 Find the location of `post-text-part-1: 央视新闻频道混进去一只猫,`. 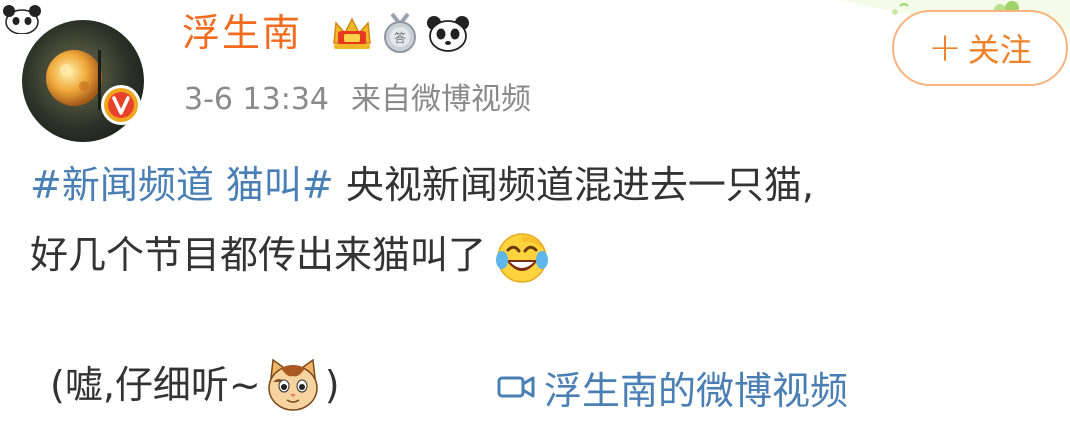

post-text-part-1: 央视新闻频道混进去一只猫, is located at coordinates (573, 185).